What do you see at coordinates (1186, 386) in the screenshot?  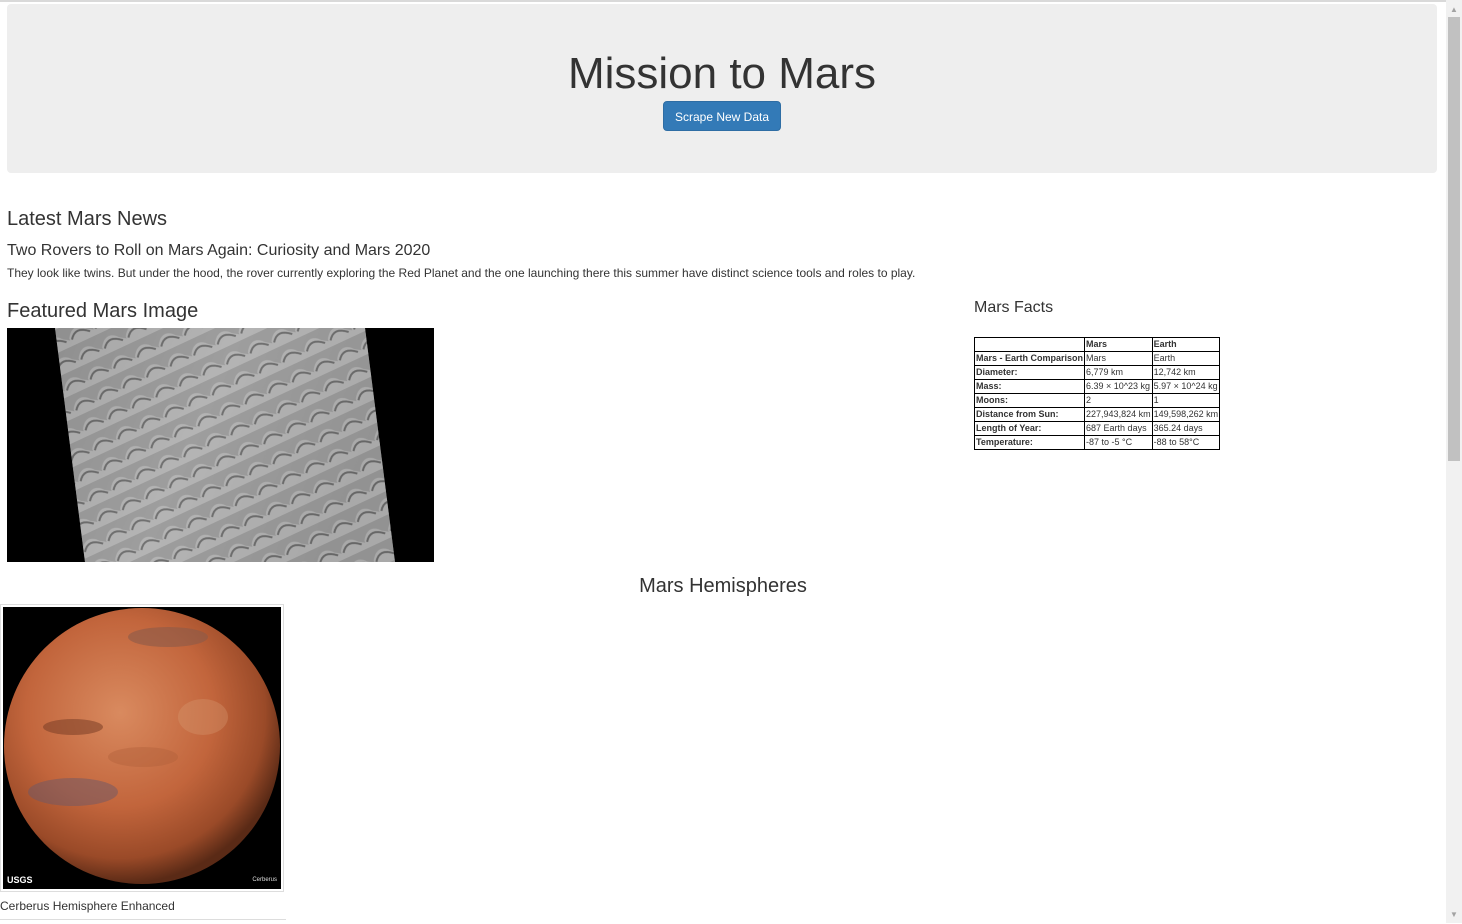 I see `earth-value: 5.97 × 10^24 kg` at bounding box center [1186, 386].